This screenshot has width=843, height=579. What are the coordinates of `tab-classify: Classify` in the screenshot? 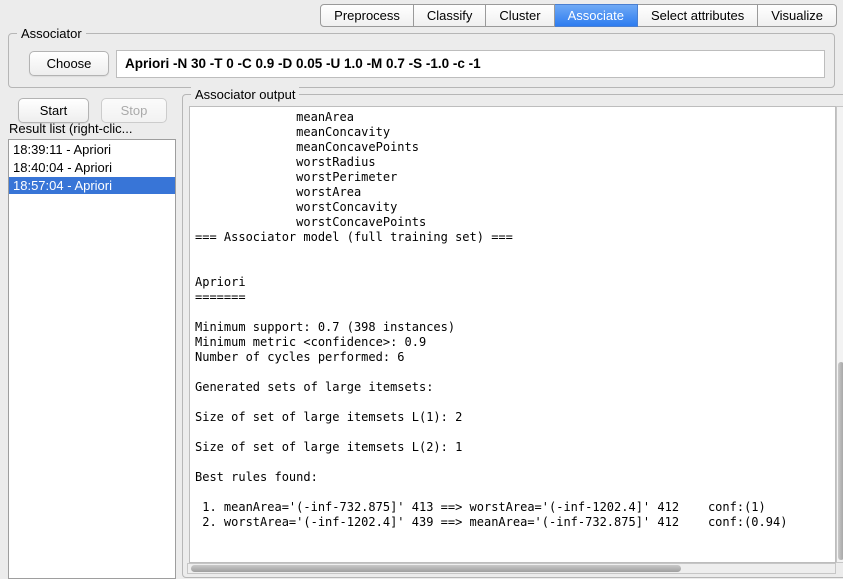 It's located at (450, 15).